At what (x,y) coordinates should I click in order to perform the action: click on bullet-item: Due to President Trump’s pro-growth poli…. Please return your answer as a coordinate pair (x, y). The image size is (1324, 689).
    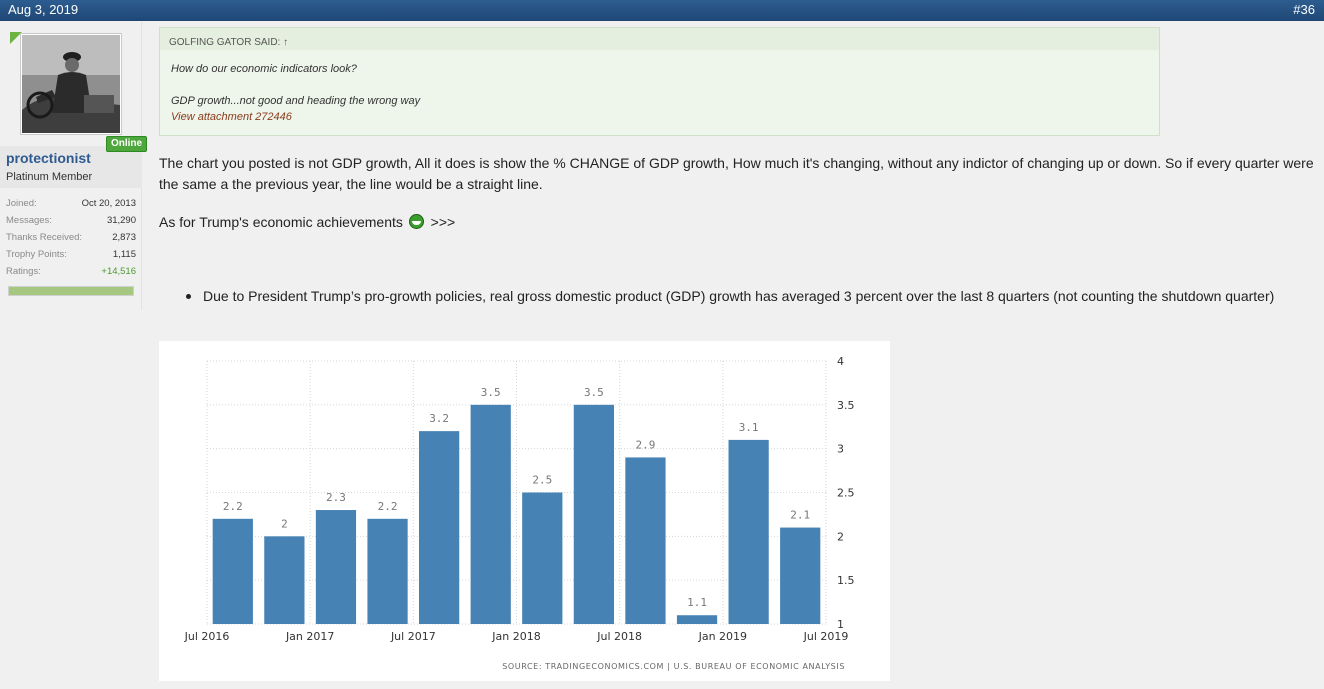
    Looking at the image, I should click on (736, 296).